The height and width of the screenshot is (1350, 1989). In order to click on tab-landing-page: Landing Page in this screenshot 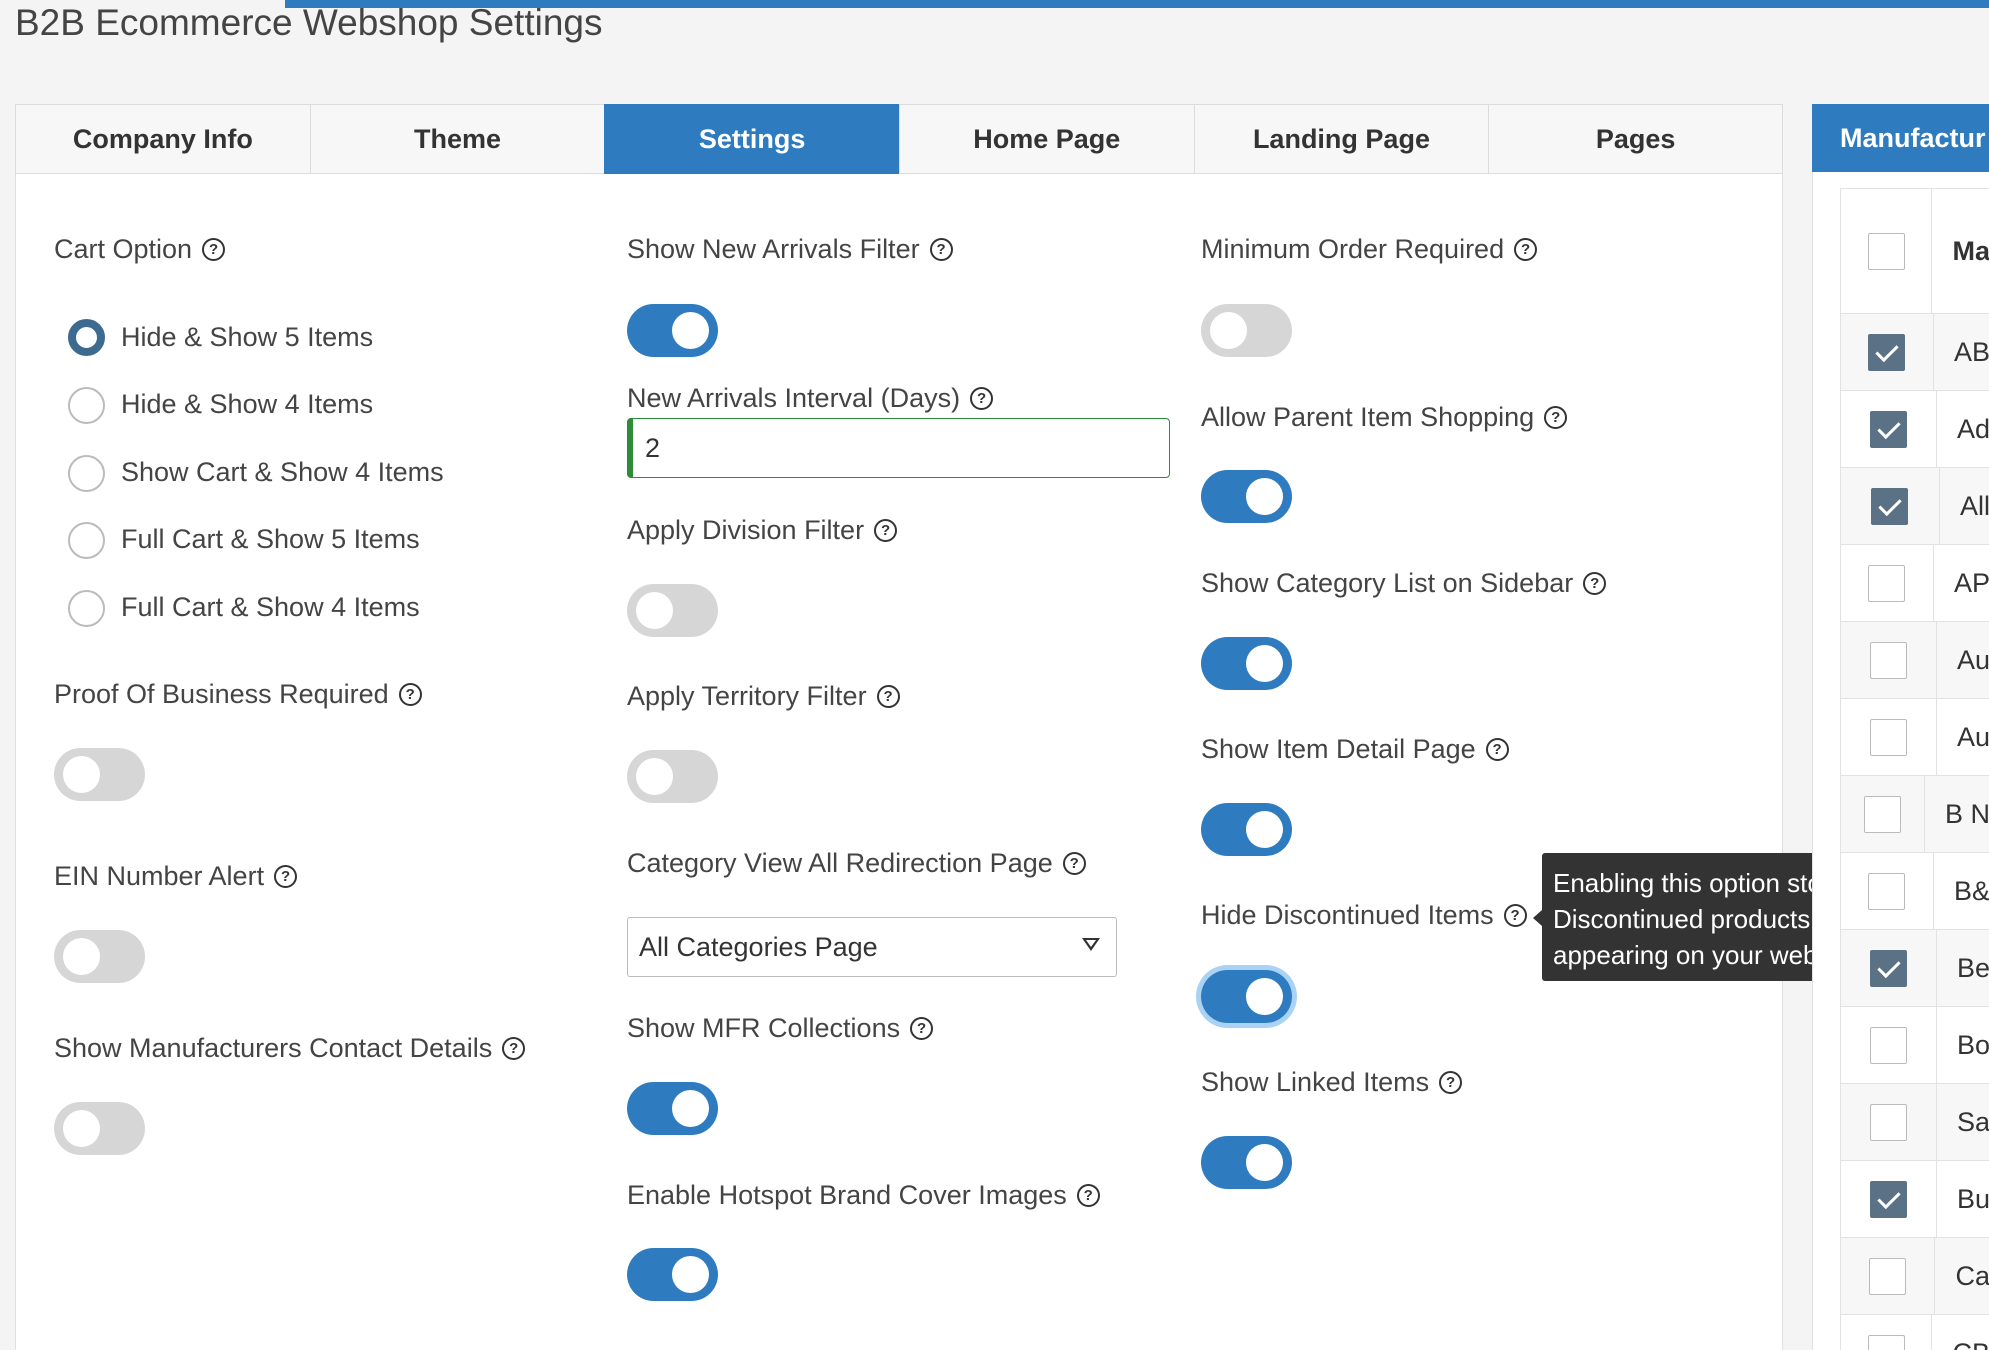, I will do `click(1341, 139)`.